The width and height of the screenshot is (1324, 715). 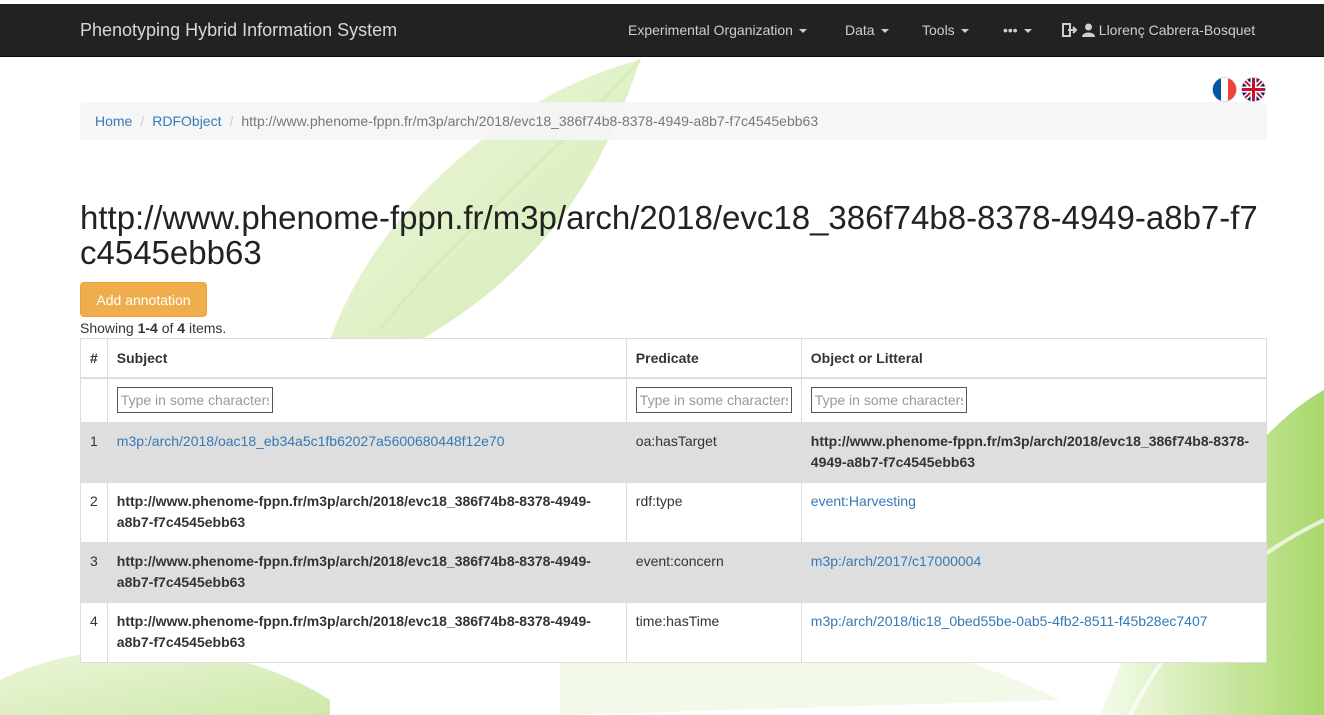 What do you see at coordinates (938, 30) in the screenshot?
I see `nav-tools-label: Tools` at bounding box center [938, 30].